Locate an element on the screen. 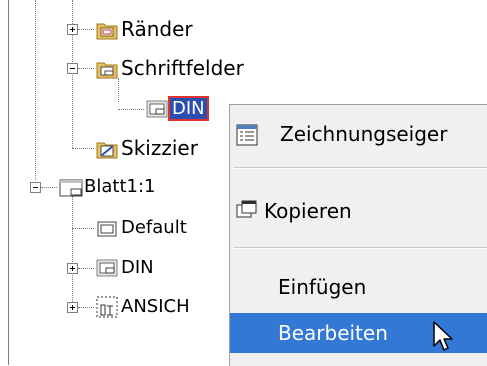  menu-item-copy: Kopieren is located at coordinates (358, 211).